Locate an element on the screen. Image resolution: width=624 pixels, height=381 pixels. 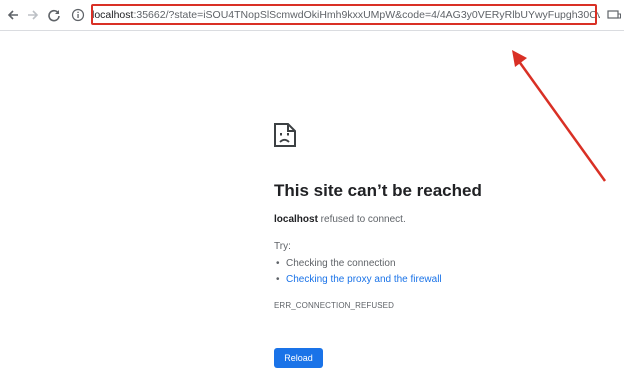
forward-button is located at coordinates (33, 15).